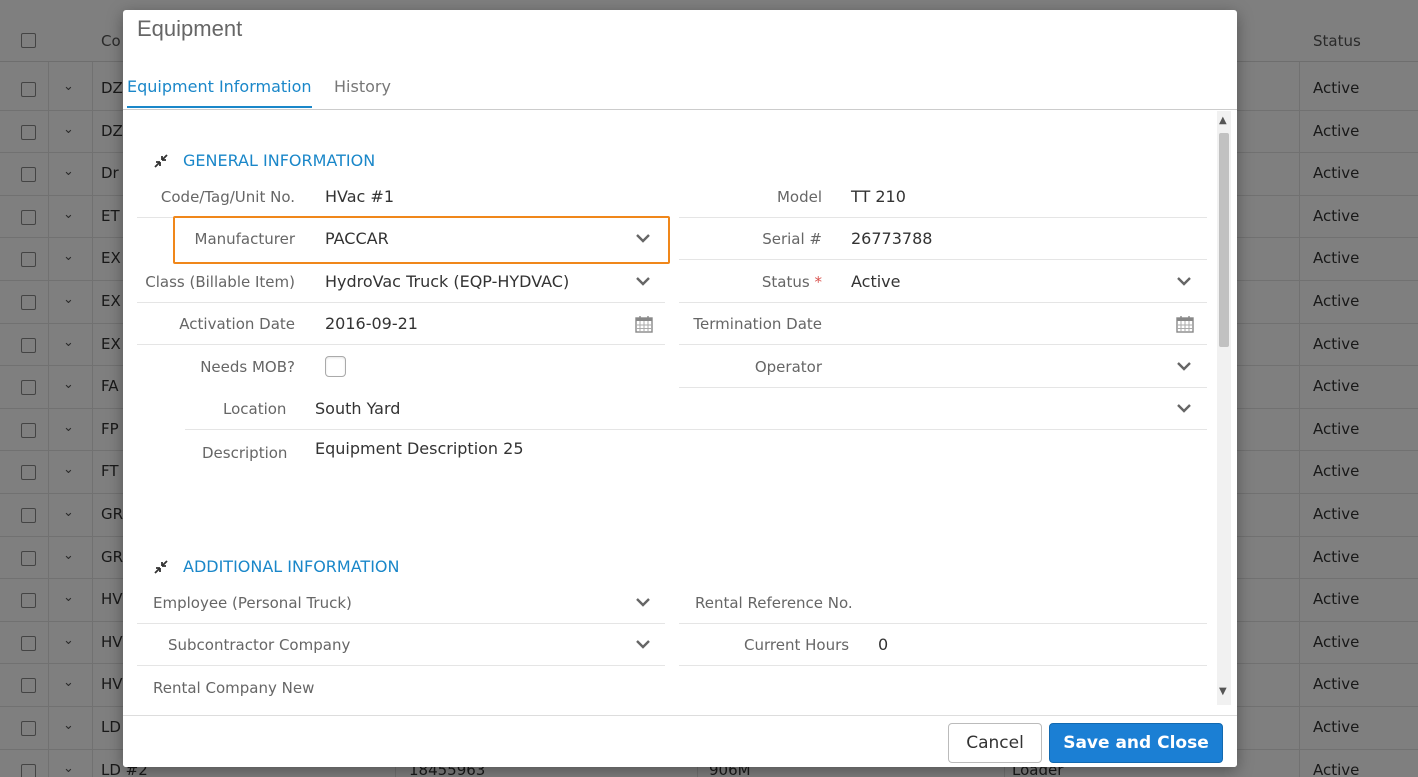 This screenshot has height=777, width=1418. I want to click on model-label: Model, so click(799, 197).